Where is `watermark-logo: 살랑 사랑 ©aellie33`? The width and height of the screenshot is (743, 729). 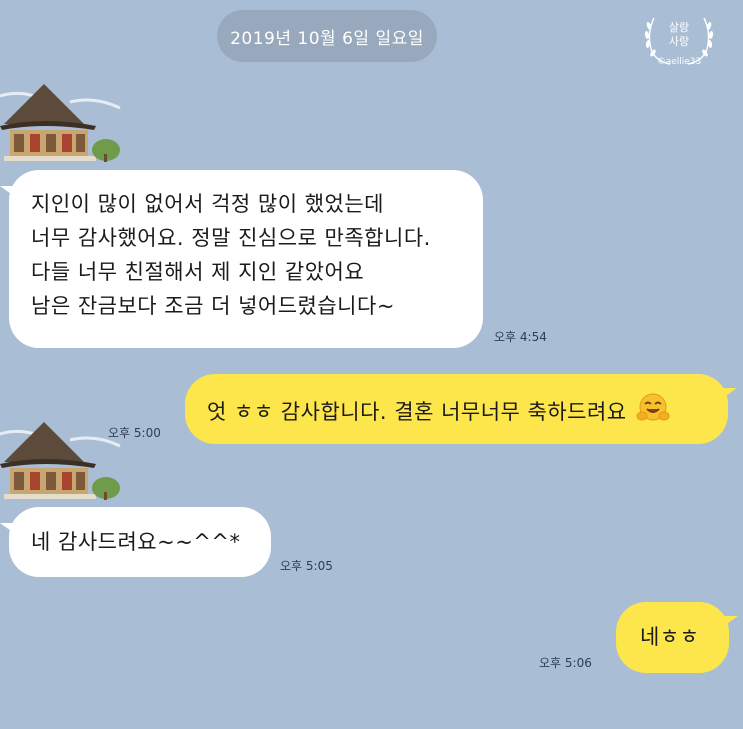 watermark-logo: 살랑 사랑 ©aellie33 is located at coordinates (679, 43).